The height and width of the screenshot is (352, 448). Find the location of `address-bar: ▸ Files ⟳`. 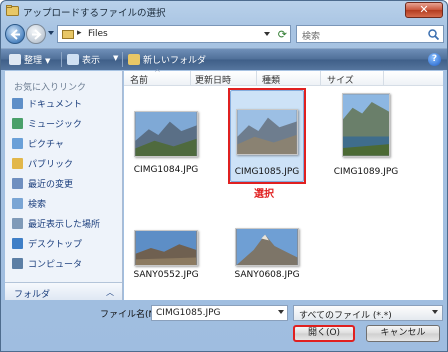

address-bar: ▸ Files ⟳ is located at coordinates (174, 34).